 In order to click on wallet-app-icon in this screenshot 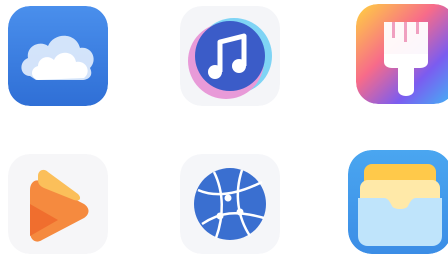, I will do `click(398, 202)`.